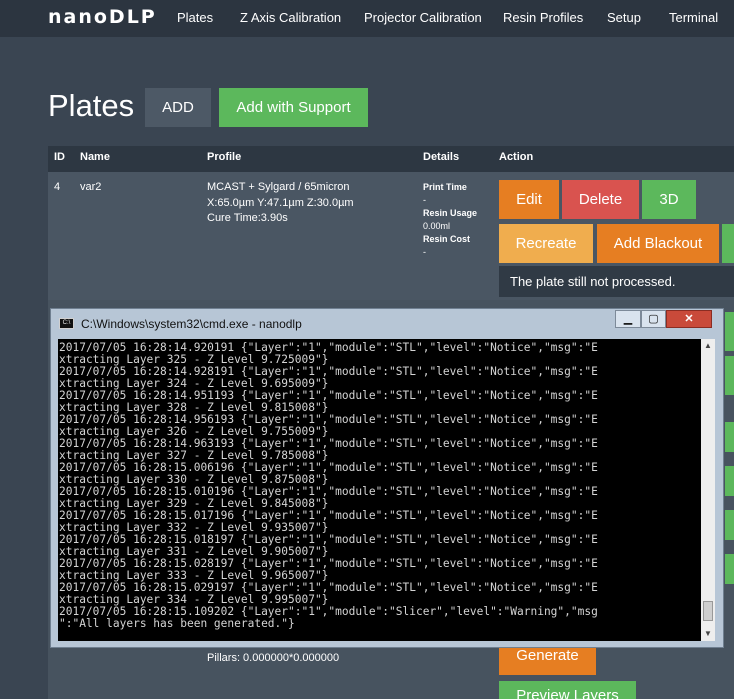 The height and width of the screenshot is (699, 734). I want to click on nav-resin-profiles: Resin Profiles, so click(543, 17).